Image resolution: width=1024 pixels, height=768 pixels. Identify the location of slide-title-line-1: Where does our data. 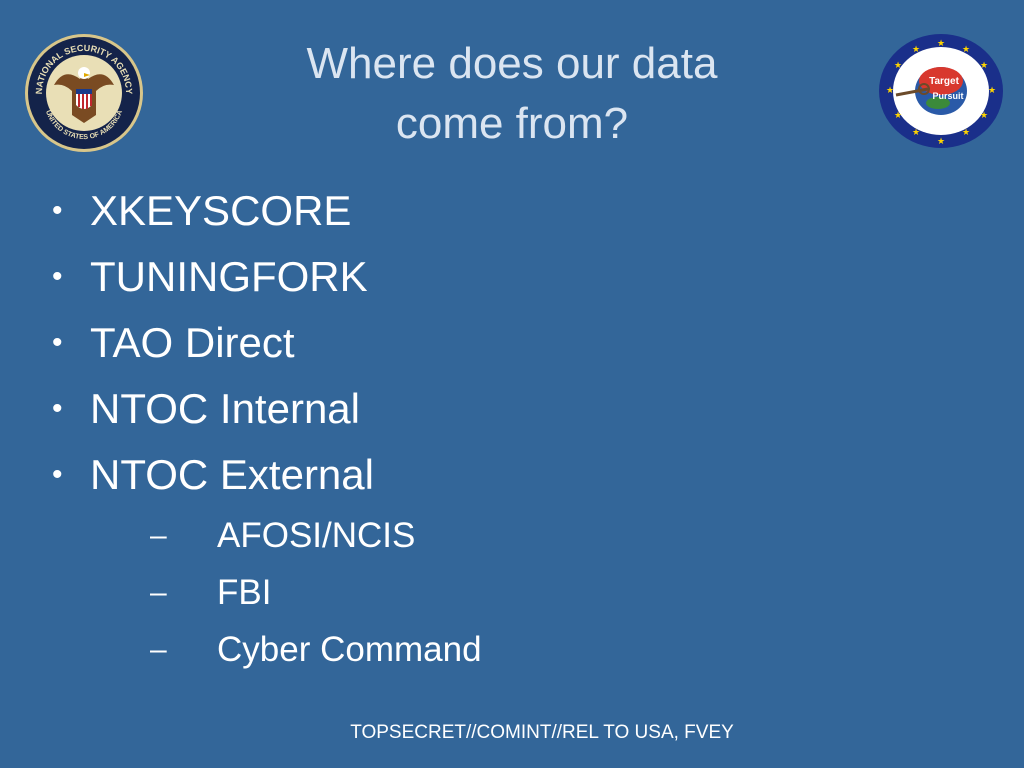
(512, 63).